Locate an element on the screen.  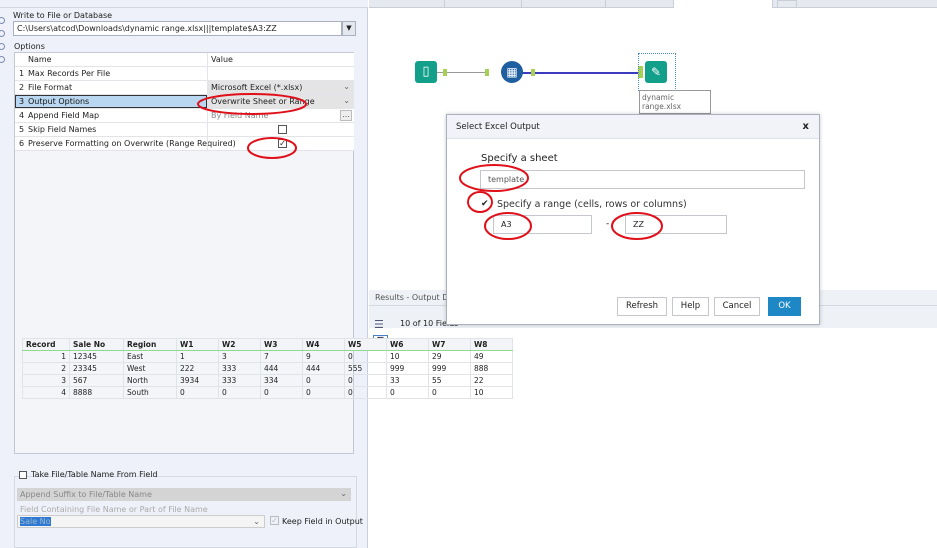
table-cell: 555 is located at coordinates (365, 368).